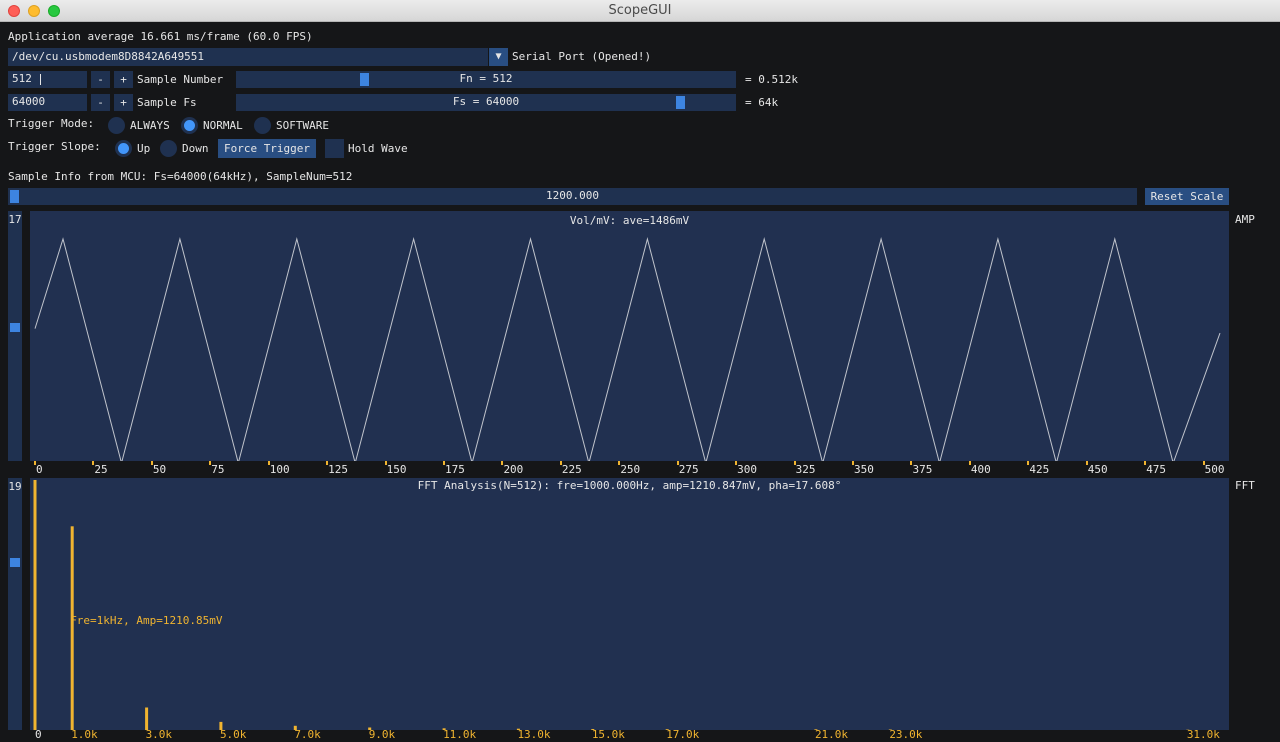  I want to click on serial-port-label: Serial Port (Opened!), so click(582, 56).